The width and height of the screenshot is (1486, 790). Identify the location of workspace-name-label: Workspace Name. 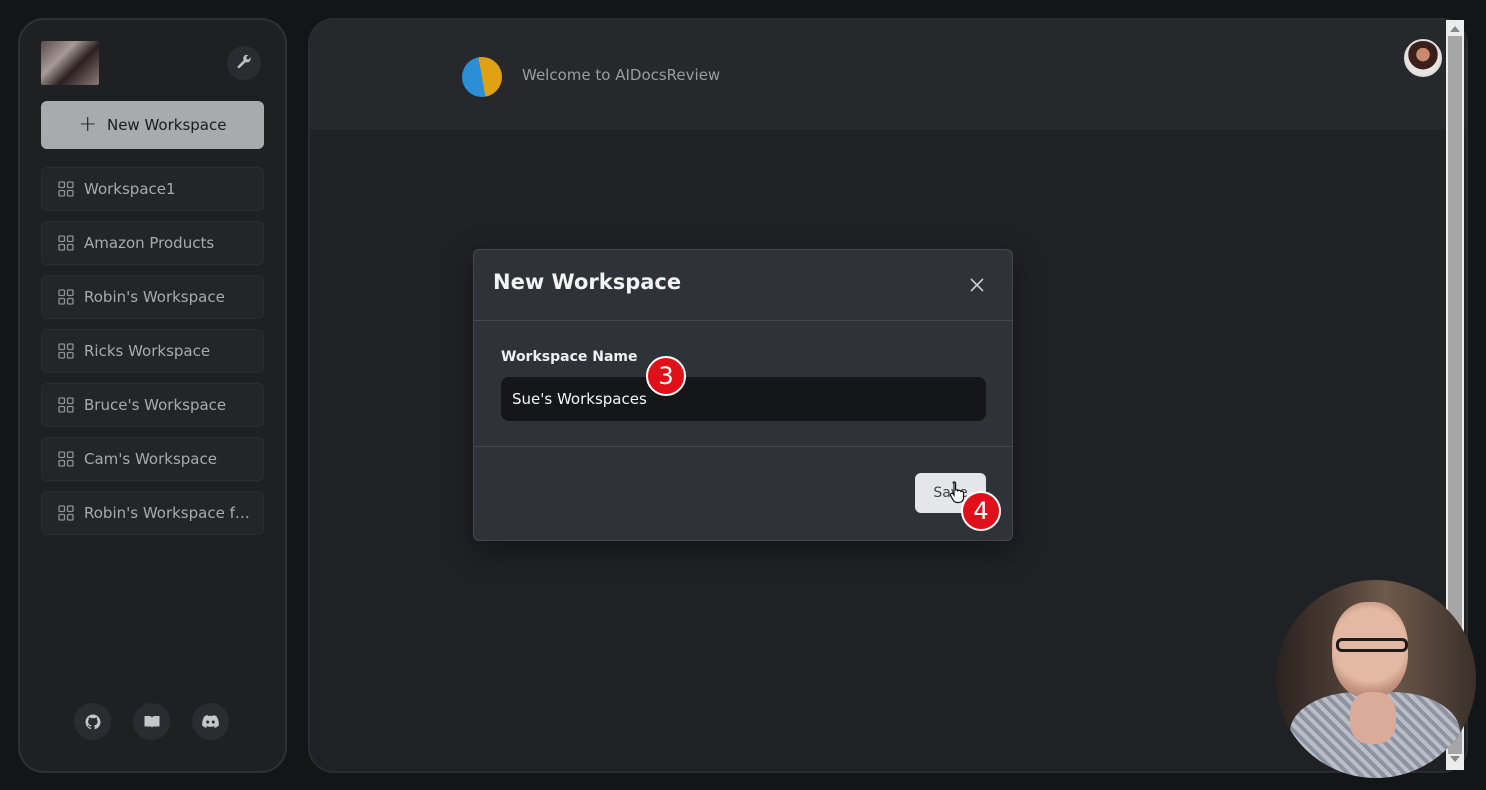
(569, 357).